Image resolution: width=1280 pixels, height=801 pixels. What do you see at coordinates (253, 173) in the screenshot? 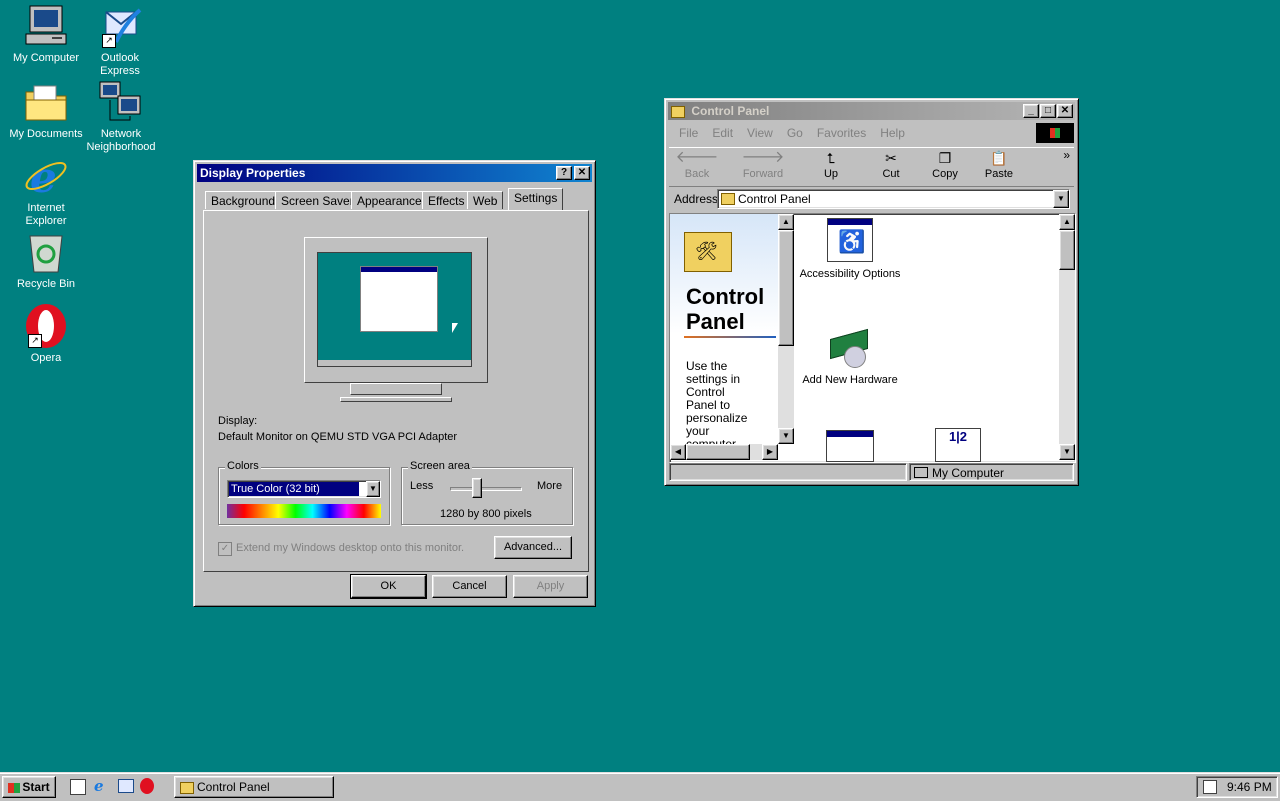
I see `window-title: Display Properties` at bounding box center [253, 173].